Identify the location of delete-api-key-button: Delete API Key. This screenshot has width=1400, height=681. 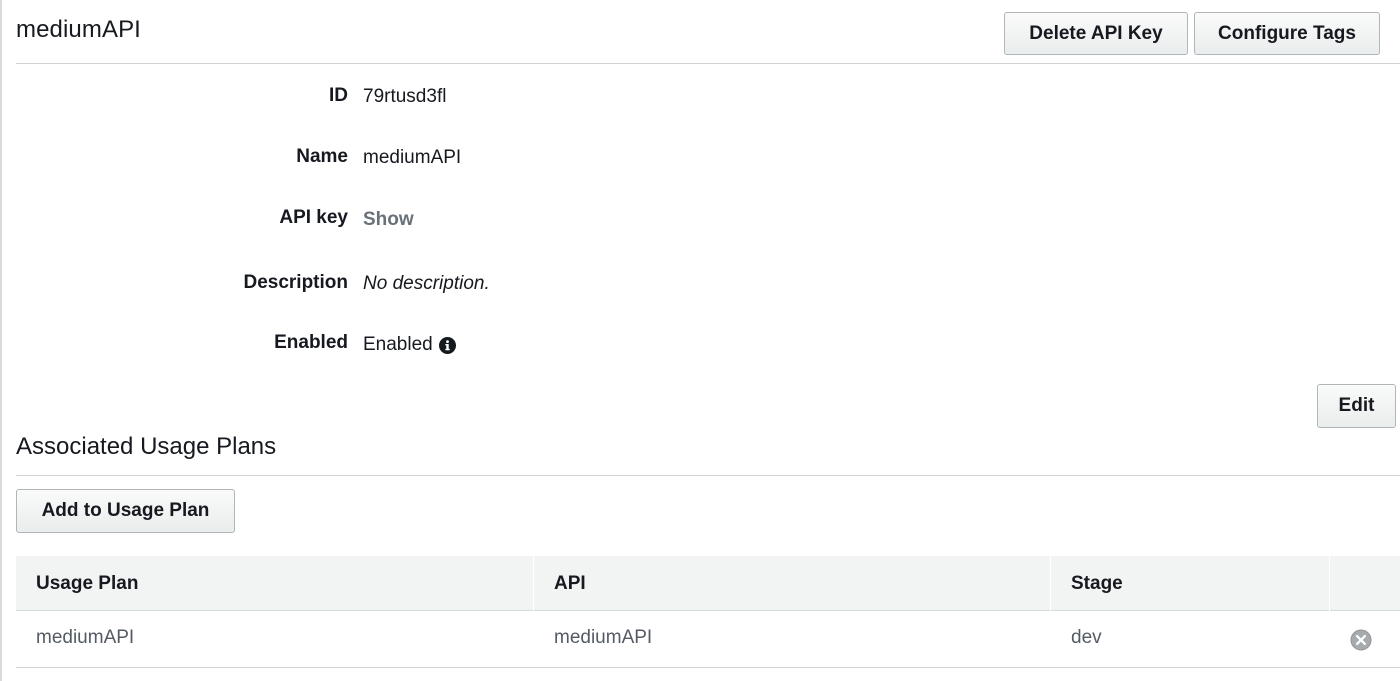
(1096, 33).